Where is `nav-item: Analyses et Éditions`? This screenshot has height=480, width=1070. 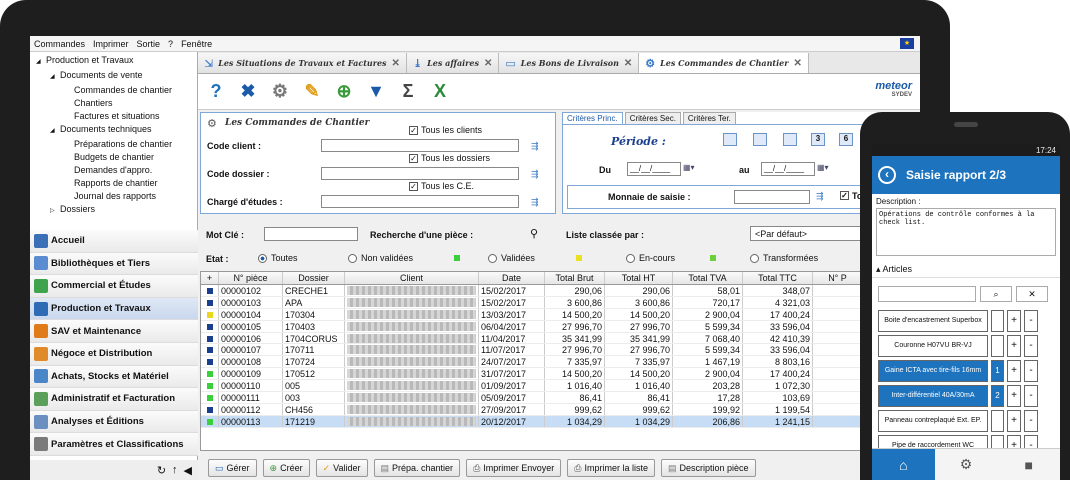
nav-item: Analyses et Éditions is located at coordinates (114, 422).